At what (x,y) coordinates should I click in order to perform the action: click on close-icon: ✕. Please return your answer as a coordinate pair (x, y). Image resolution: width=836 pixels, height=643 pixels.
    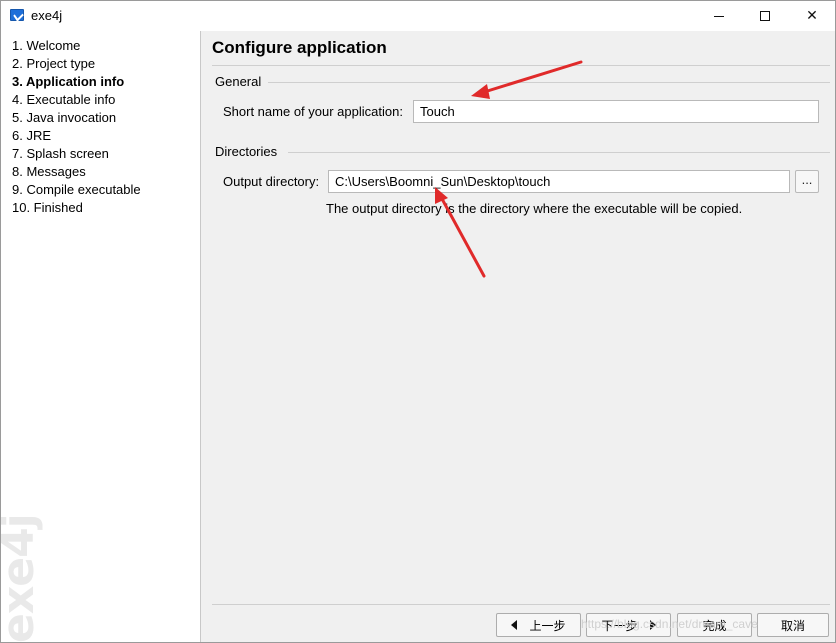
    Looking at the image, I should click on (812, 16).